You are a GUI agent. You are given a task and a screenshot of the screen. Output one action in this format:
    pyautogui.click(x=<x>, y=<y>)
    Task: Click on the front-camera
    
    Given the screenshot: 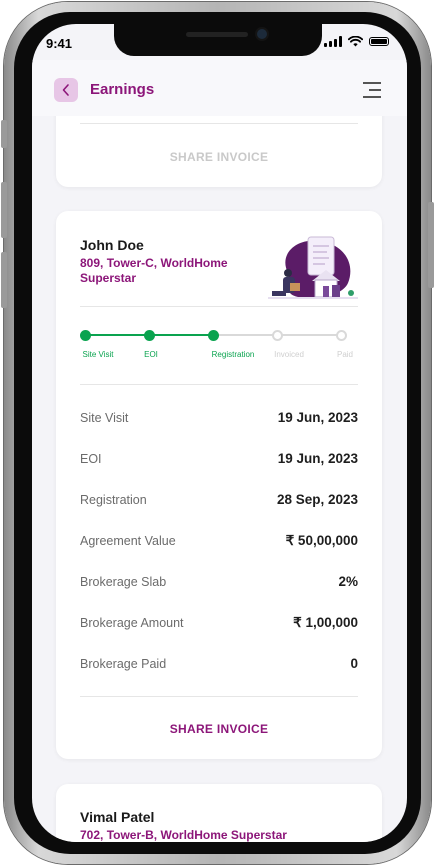 What is the action you would take?
    pyautogui.click(x=262, y=34)
    